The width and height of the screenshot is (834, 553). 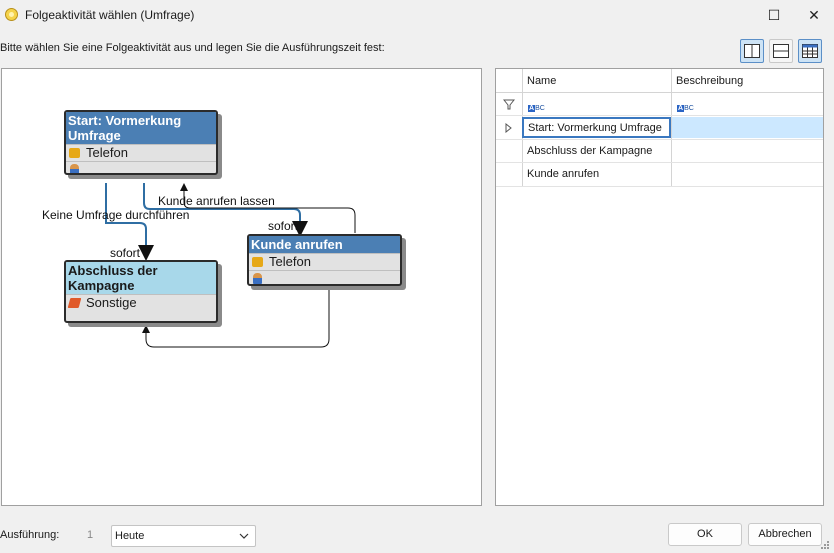 I want to click on node-abschluss: Abschluss der Kampagne Sonstige, so click(x=141, y=291).